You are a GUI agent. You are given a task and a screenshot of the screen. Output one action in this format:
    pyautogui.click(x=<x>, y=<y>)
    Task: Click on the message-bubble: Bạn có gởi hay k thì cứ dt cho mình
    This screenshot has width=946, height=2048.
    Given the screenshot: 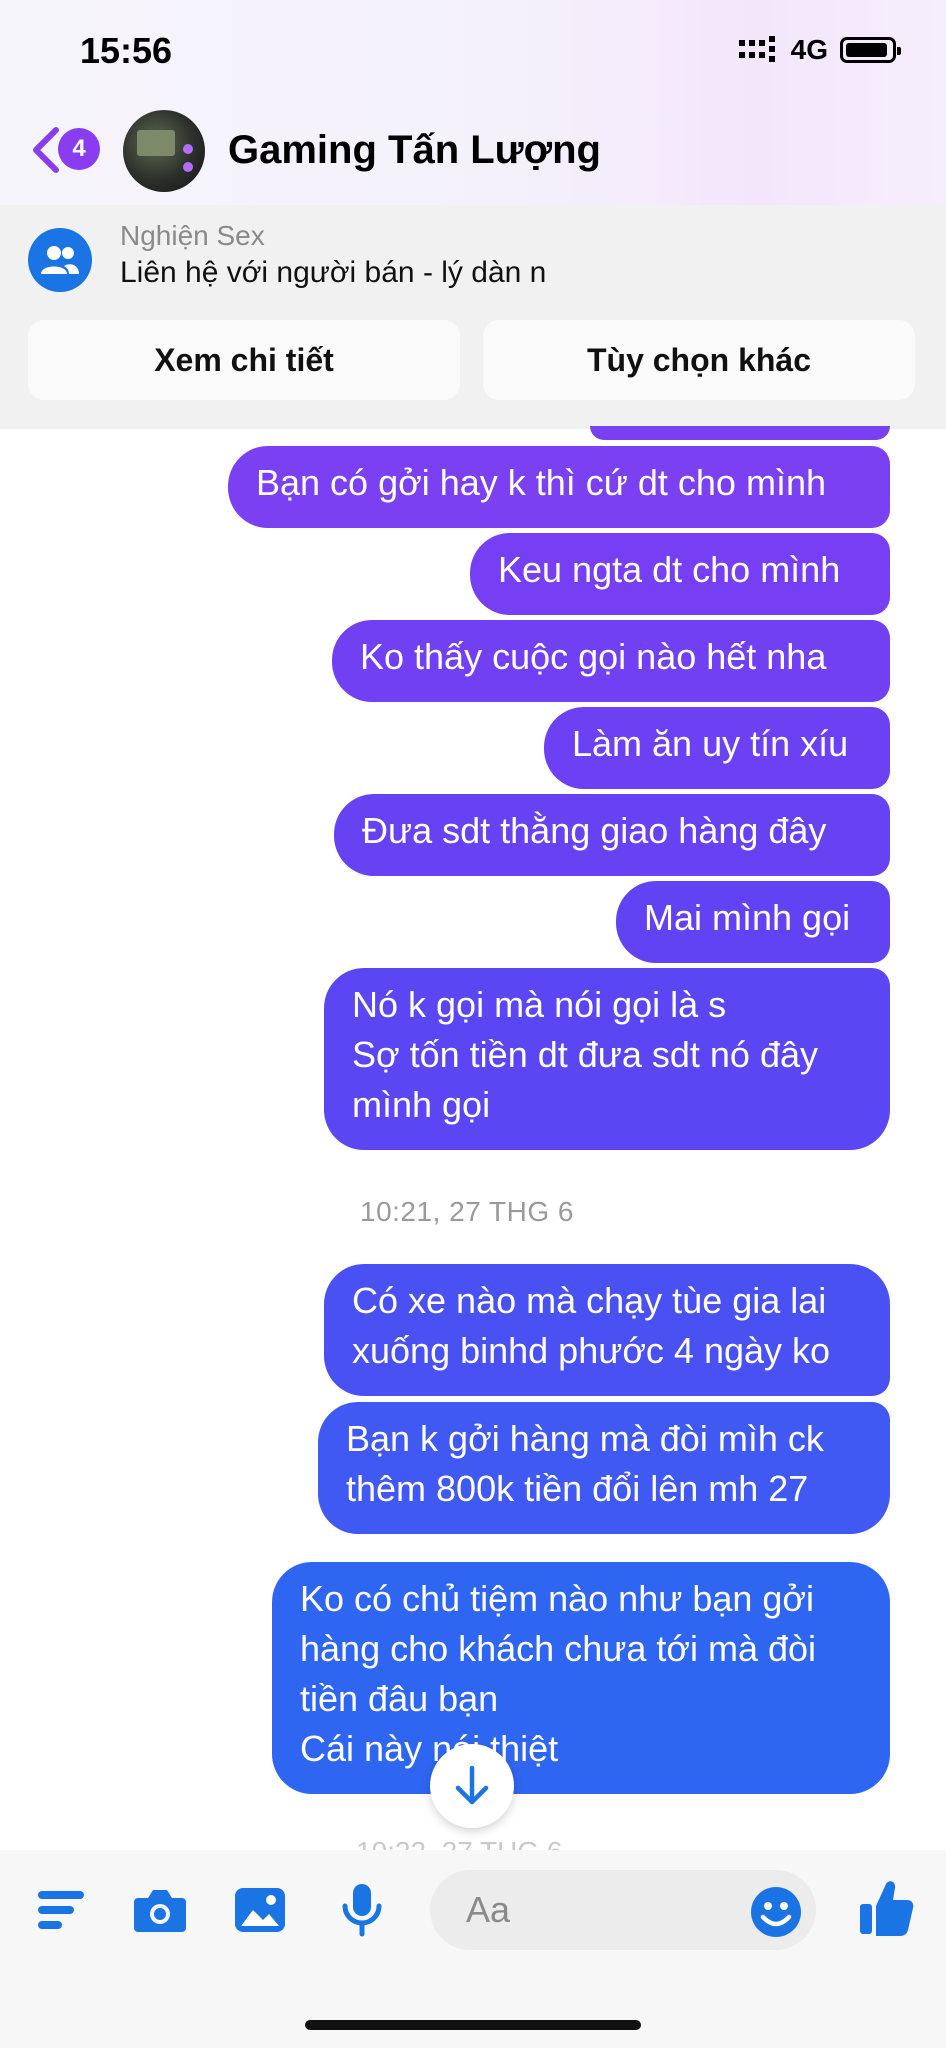 What is the action you would take?
    pyautogui.click(x=559, y=487)
    